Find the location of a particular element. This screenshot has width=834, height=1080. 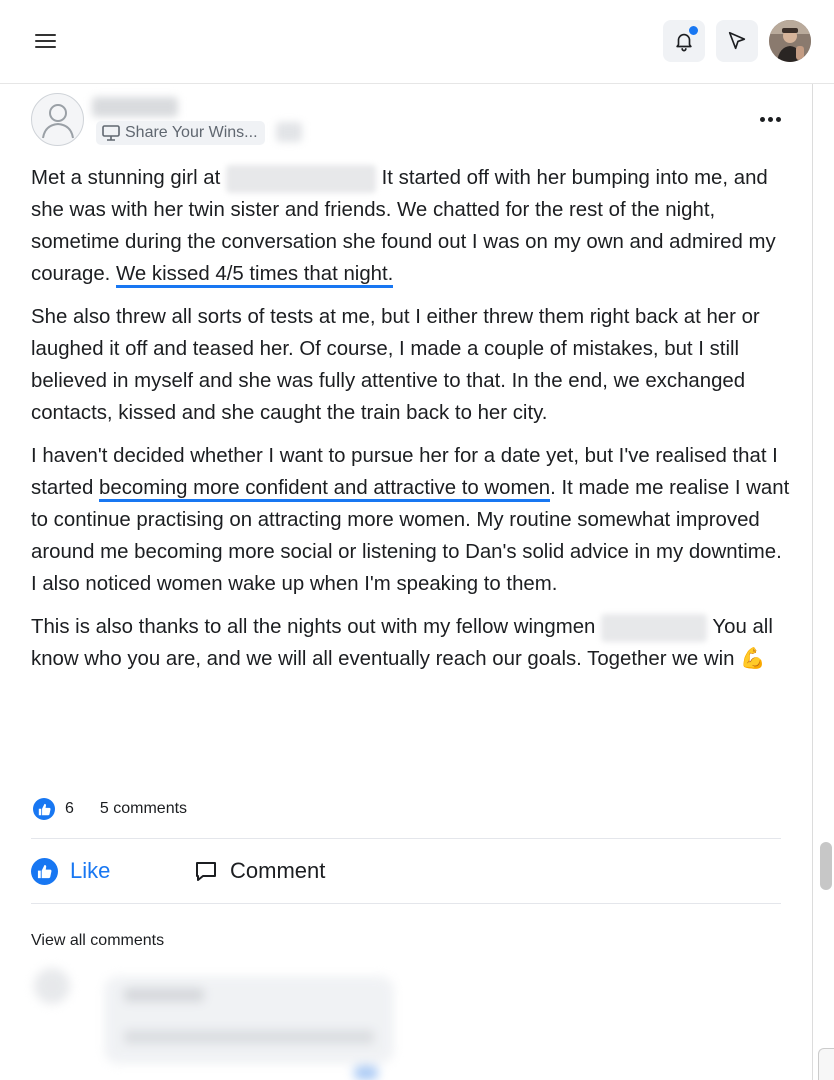

send-arrow-icon is located at coordinates (737, 40).